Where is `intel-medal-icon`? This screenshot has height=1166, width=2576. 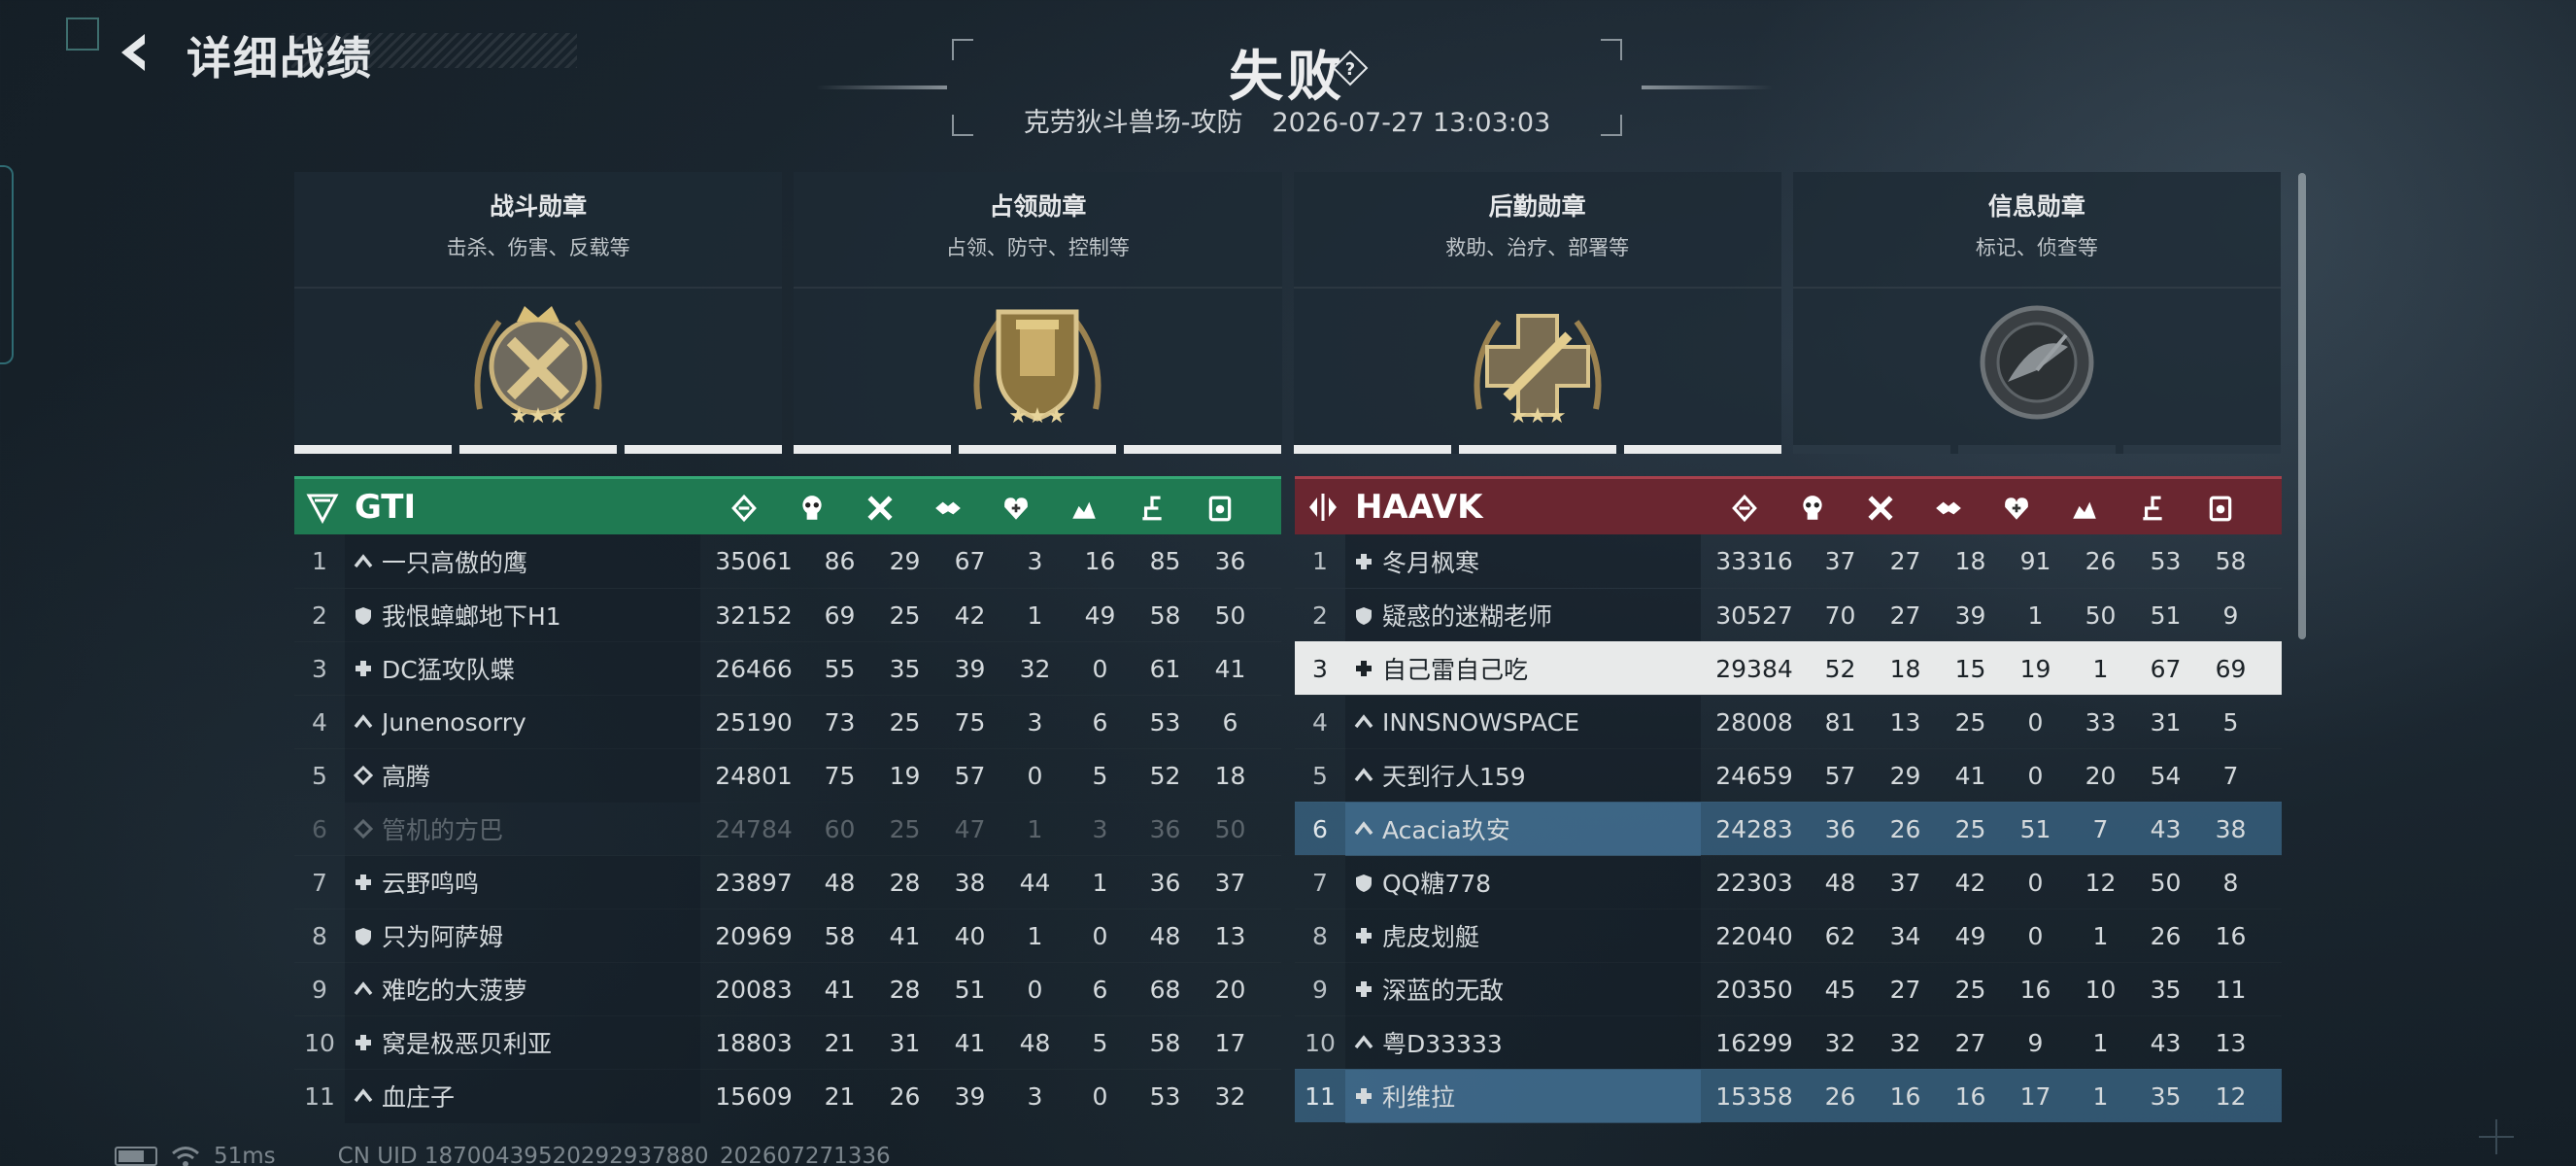 intel-medal-icon is located at coordinates (2037, 362).